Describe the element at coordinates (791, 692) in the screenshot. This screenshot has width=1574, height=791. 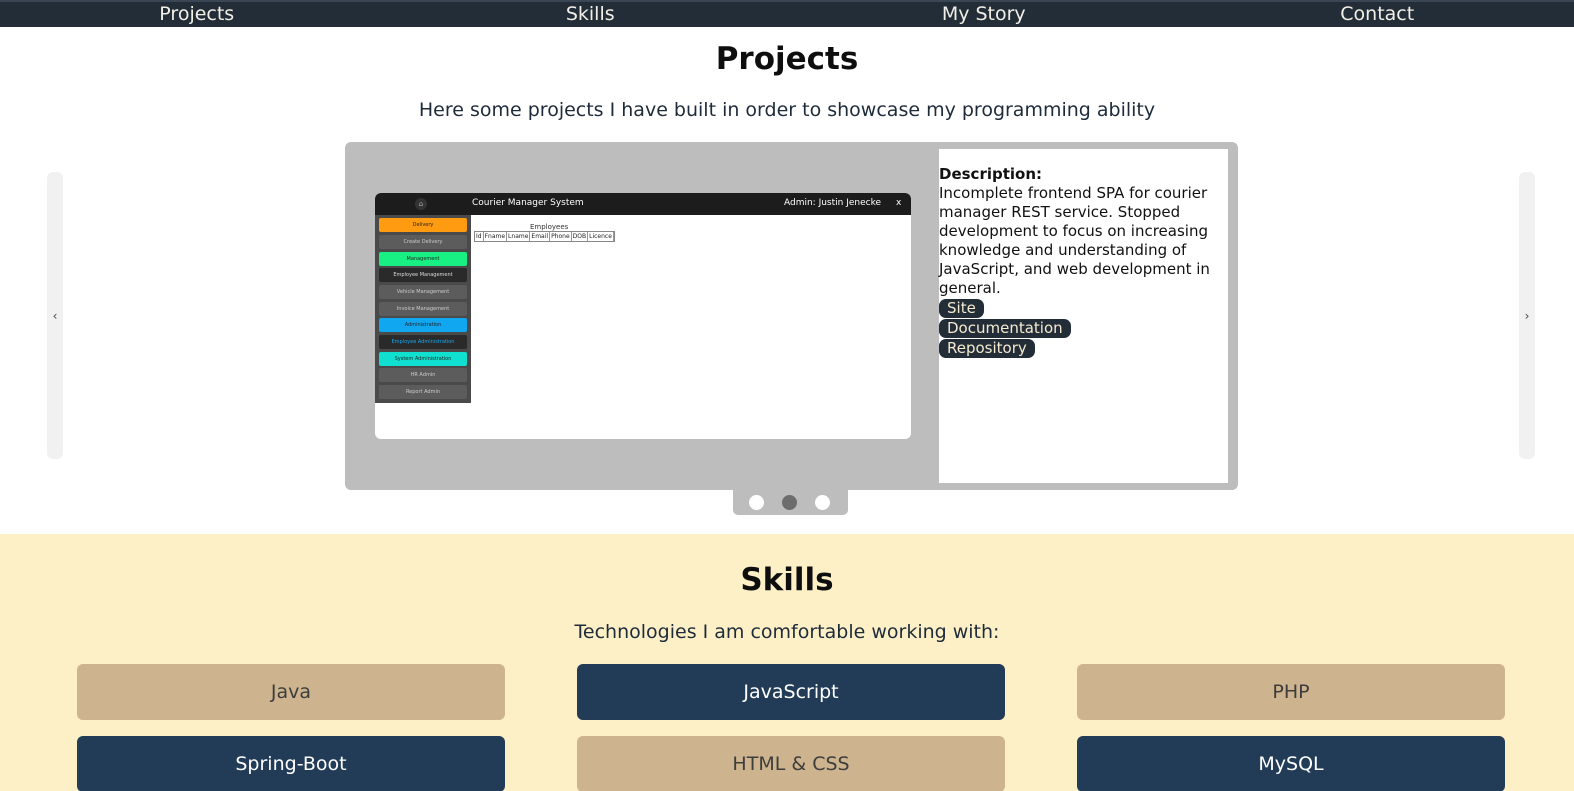
I see `skill-javascript: JavaScript` at that location.